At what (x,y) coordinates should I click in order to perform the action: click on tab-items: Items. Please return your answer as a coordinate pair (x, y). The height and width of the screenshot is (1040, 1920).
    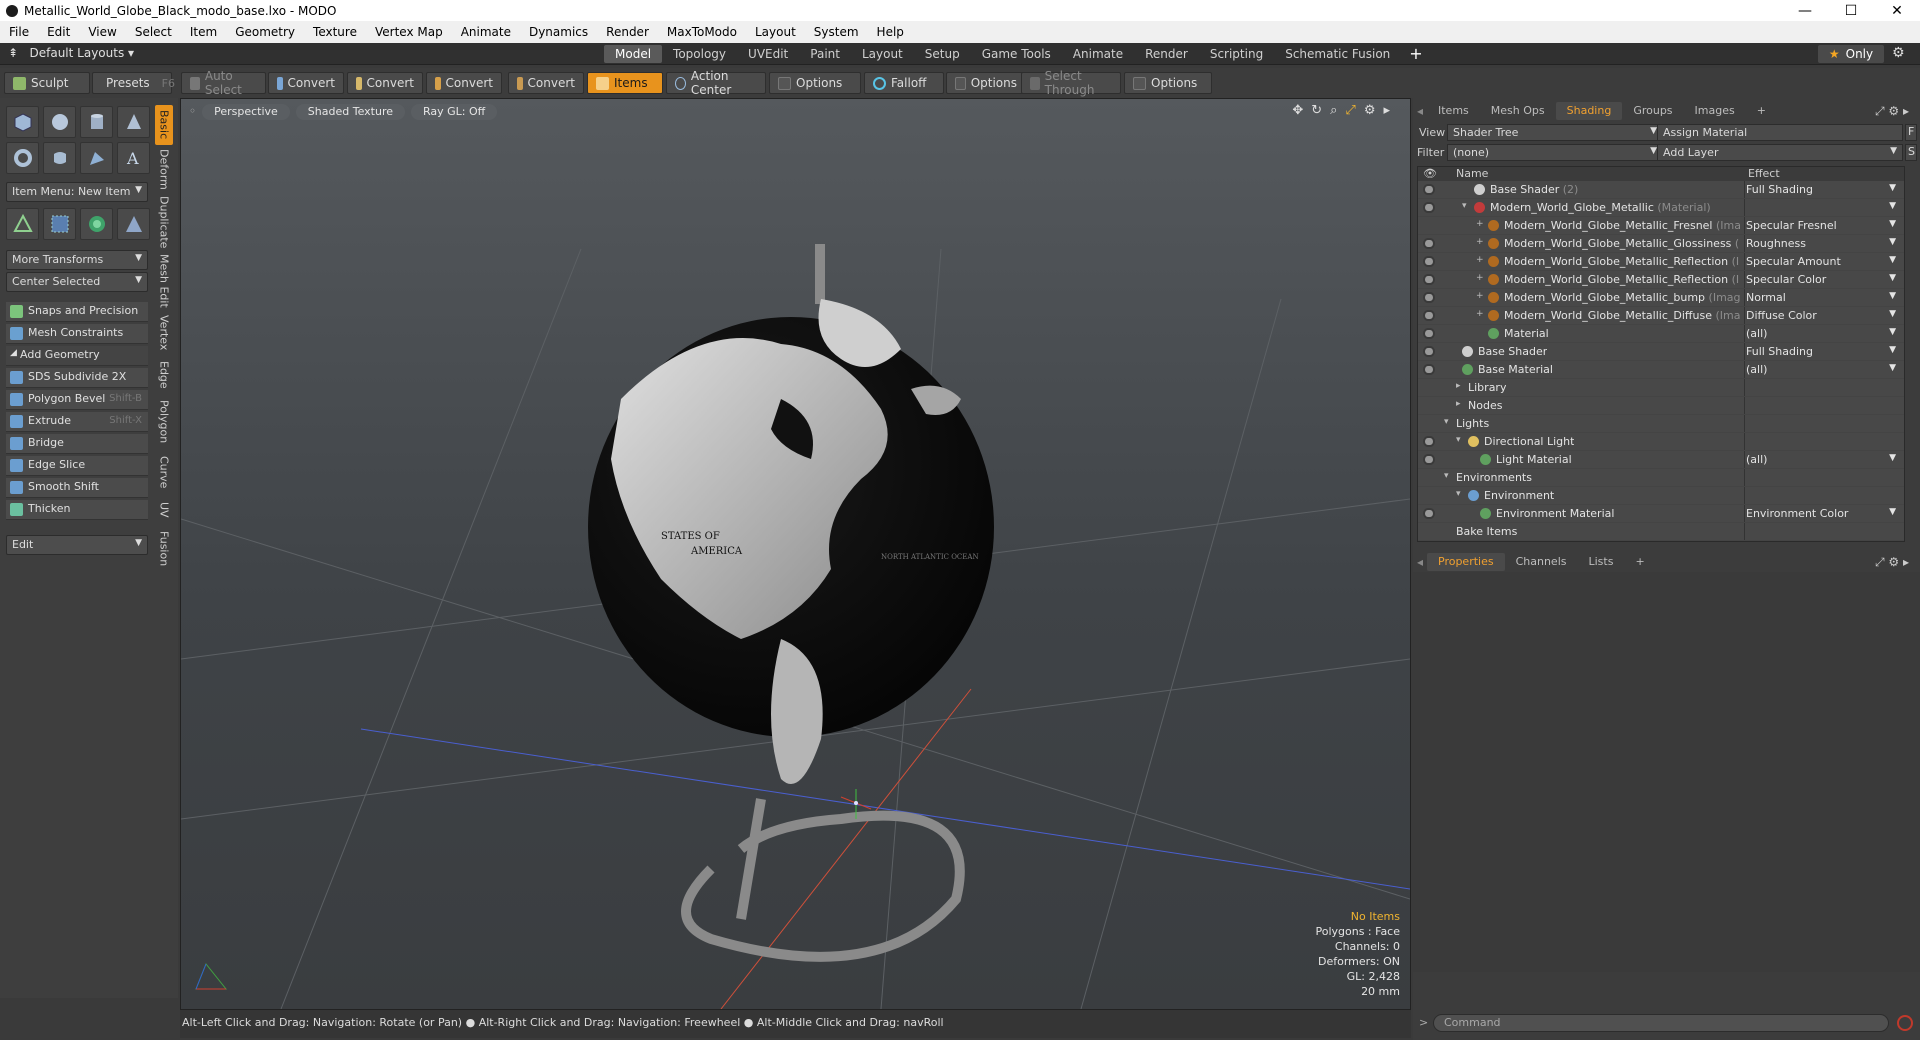
    Looking at the image, I should click on (1453, 111).